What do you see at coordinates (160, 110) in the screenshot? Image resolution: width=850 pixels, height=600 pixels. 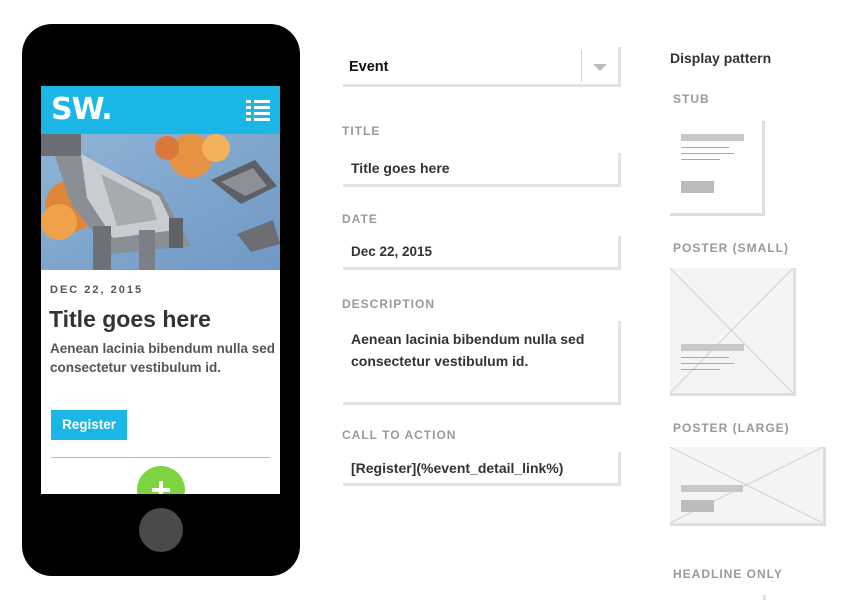 I see `app-header: SW.` at bounding box center [160, 110].